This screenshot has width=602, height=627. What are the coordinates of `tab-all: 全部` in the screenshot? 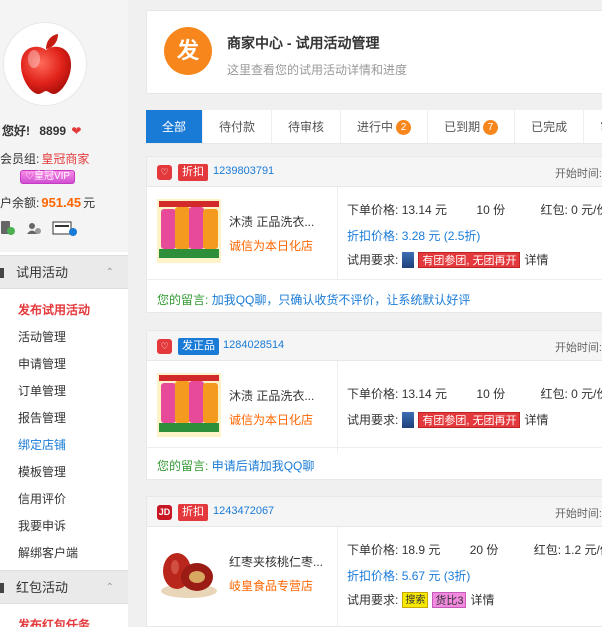 It's located at (175, 126).